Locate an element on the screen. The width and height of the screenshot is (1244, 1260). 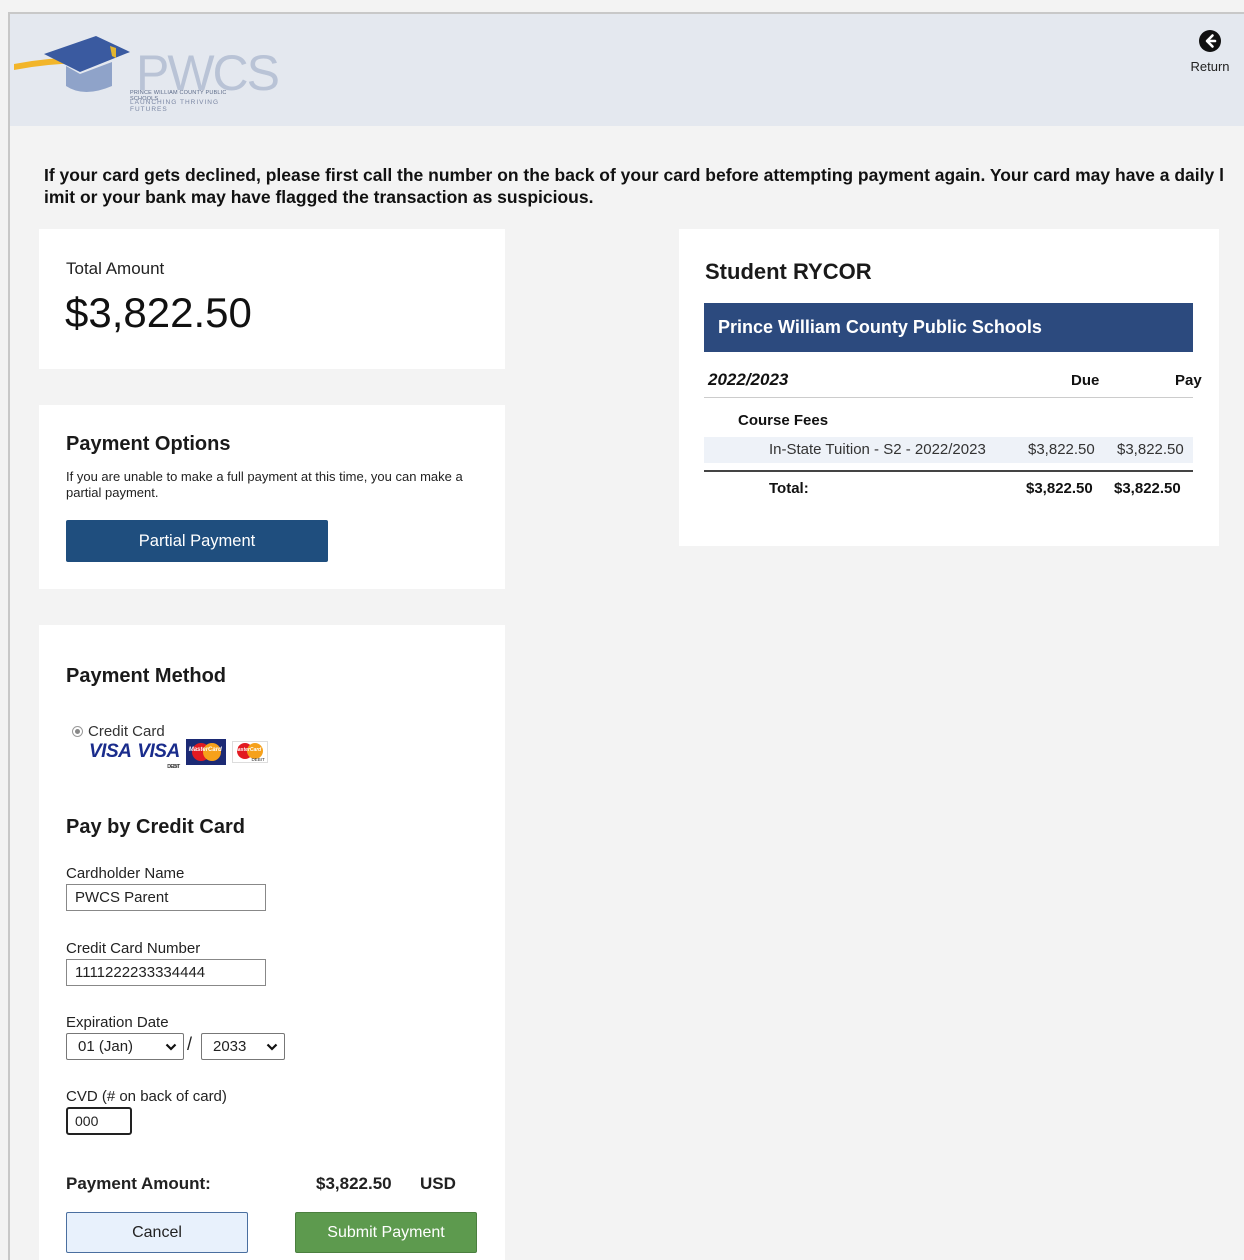
total-amount-label: Total Amount is located at coordinates (115, 268).